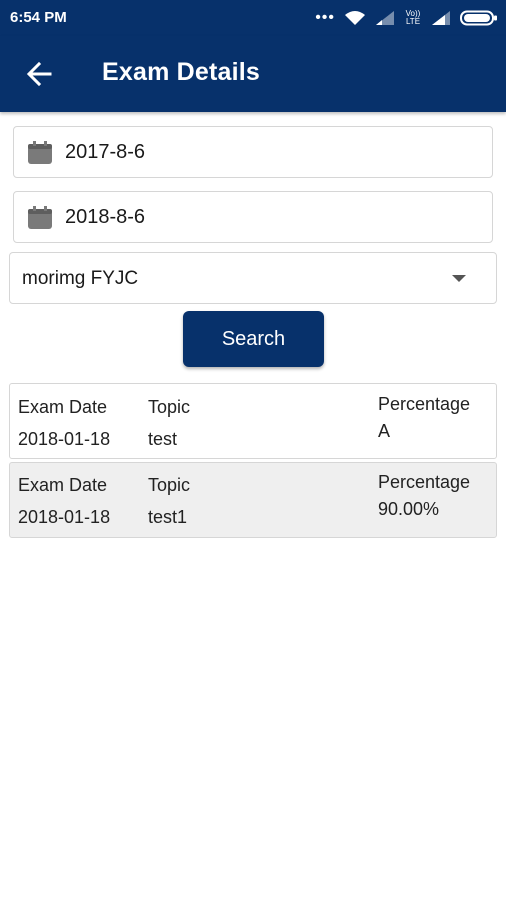 Image resolution: width=506 pixels, height=900 pixels. I want to click on network-type-label: Vo)) LTE, so click(413, 17).